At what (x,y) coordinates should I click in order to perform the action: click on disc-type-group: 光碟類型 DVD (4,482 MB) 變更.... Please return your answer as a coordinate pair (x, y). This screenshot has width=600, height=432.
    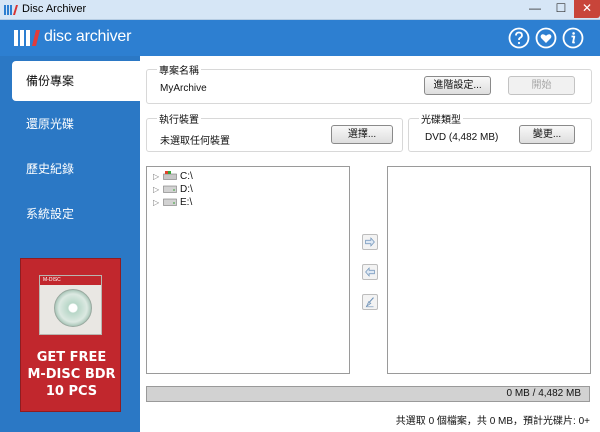
    Looking at the image, I should click on (500, 131).